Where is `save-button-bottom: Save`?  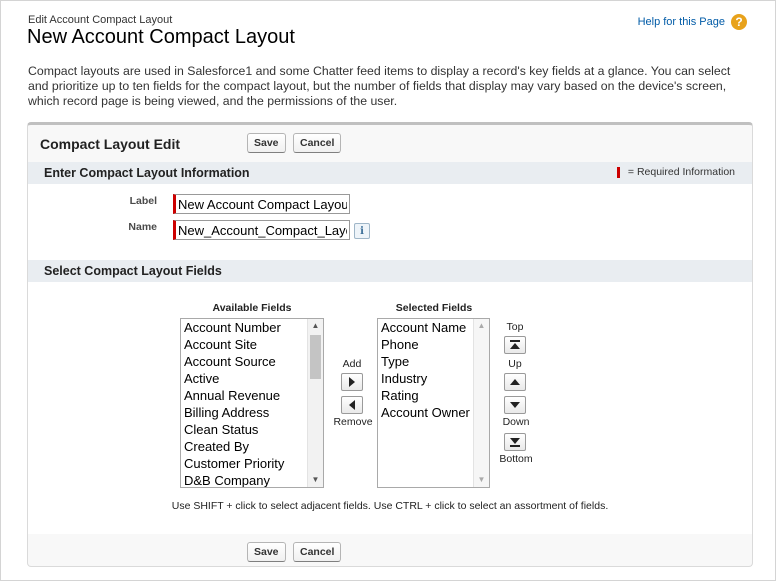
save-button-bottom: Save is located at coordinates (266, 552).